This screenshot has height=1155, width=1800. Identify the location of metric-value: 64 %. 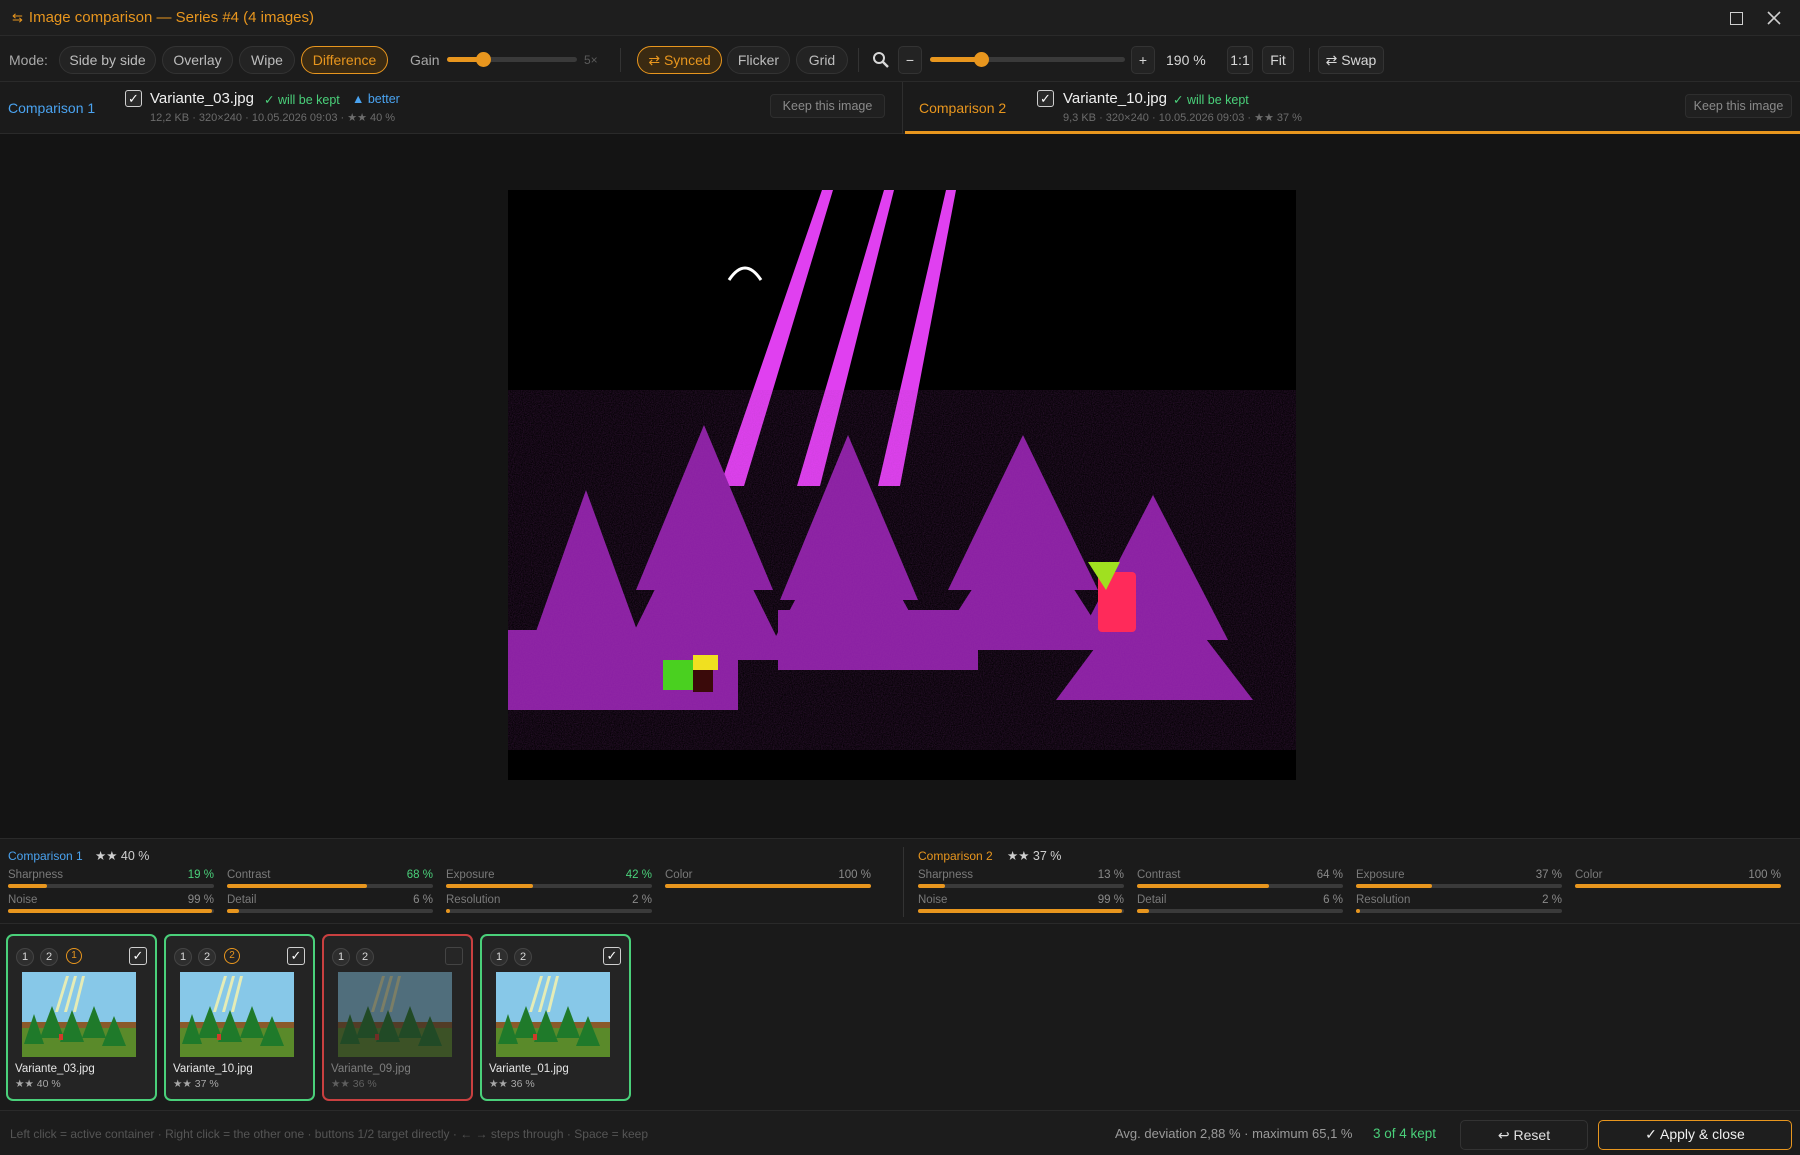
(1329, 875).